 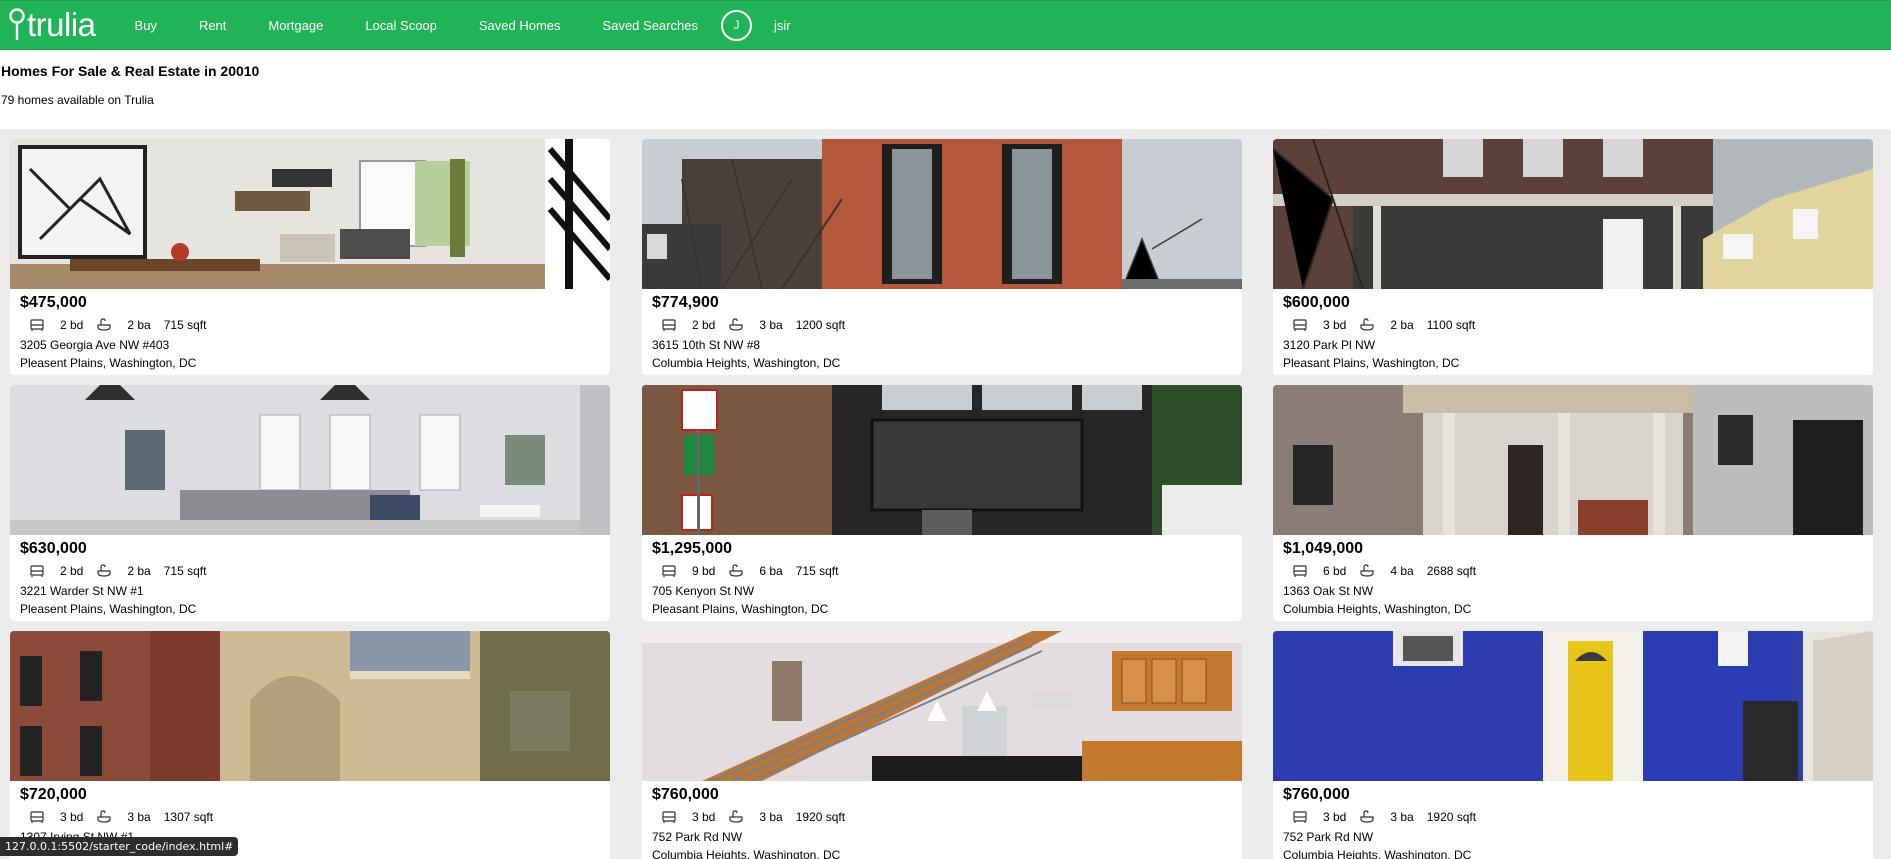 I want to click on listing-specs: 3 bd 2 ba 1100 sqft, so click(x=1390, y=325).